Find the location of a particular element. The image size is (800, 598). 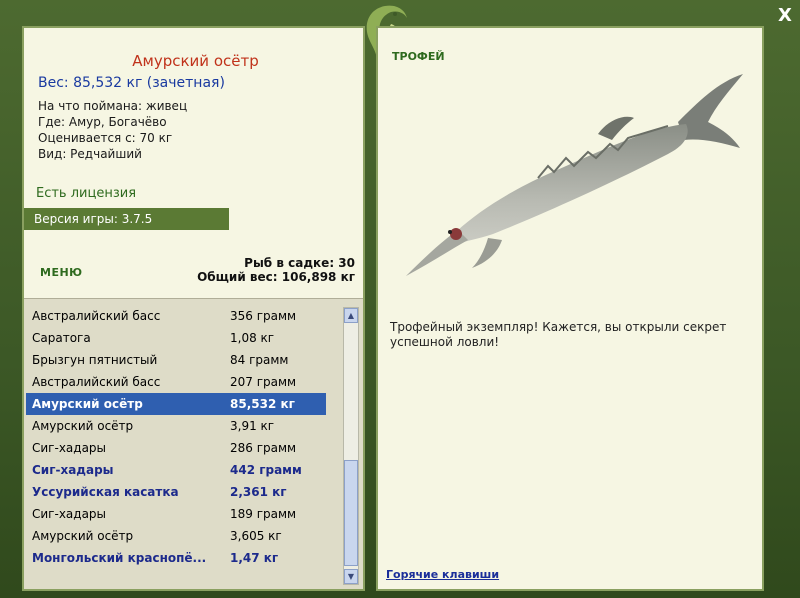

keepnet-total-weight: Общий вес: 106,898 кг is located at coordinates (276, 277).